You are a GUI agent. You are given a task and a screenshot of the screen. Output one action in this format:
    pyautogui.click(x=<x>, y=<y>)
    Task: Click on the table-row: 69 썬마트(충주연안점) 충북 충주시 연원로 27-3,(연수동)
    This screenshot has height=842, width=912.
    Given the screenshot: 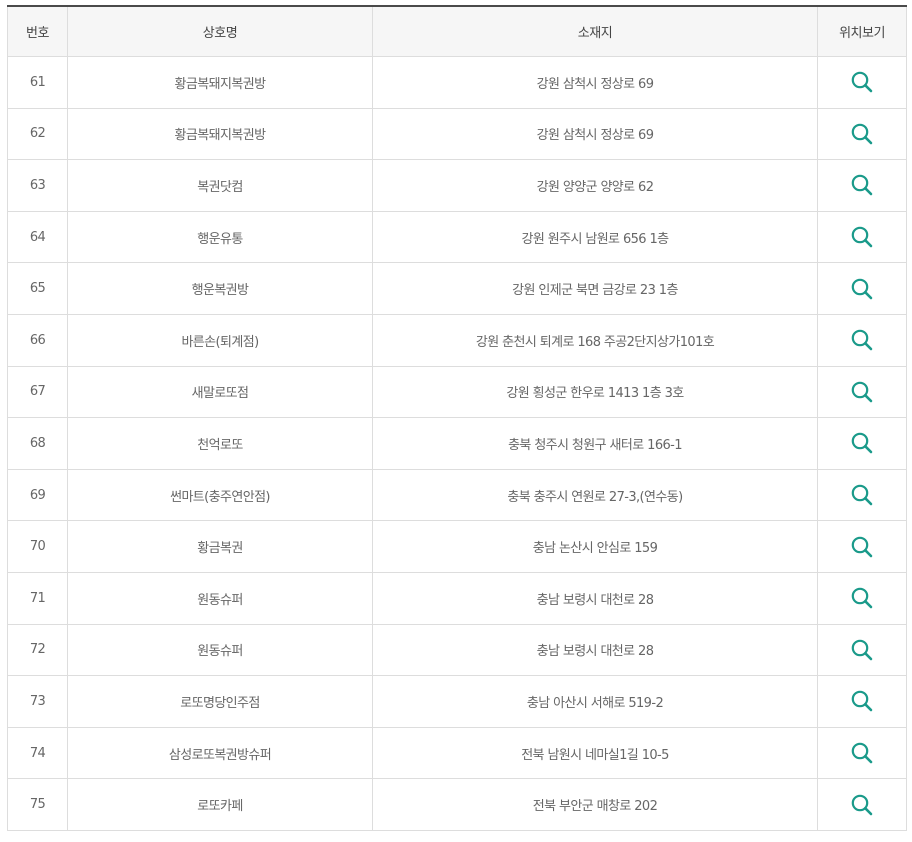 What is the action you would take?
    pyautogui.click(x=457, y=495)
    